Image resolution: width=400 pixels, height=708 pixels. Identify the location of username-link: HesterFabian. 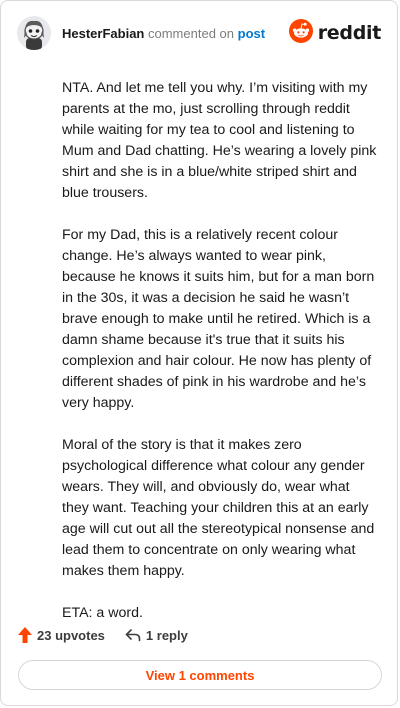
(103, 33).